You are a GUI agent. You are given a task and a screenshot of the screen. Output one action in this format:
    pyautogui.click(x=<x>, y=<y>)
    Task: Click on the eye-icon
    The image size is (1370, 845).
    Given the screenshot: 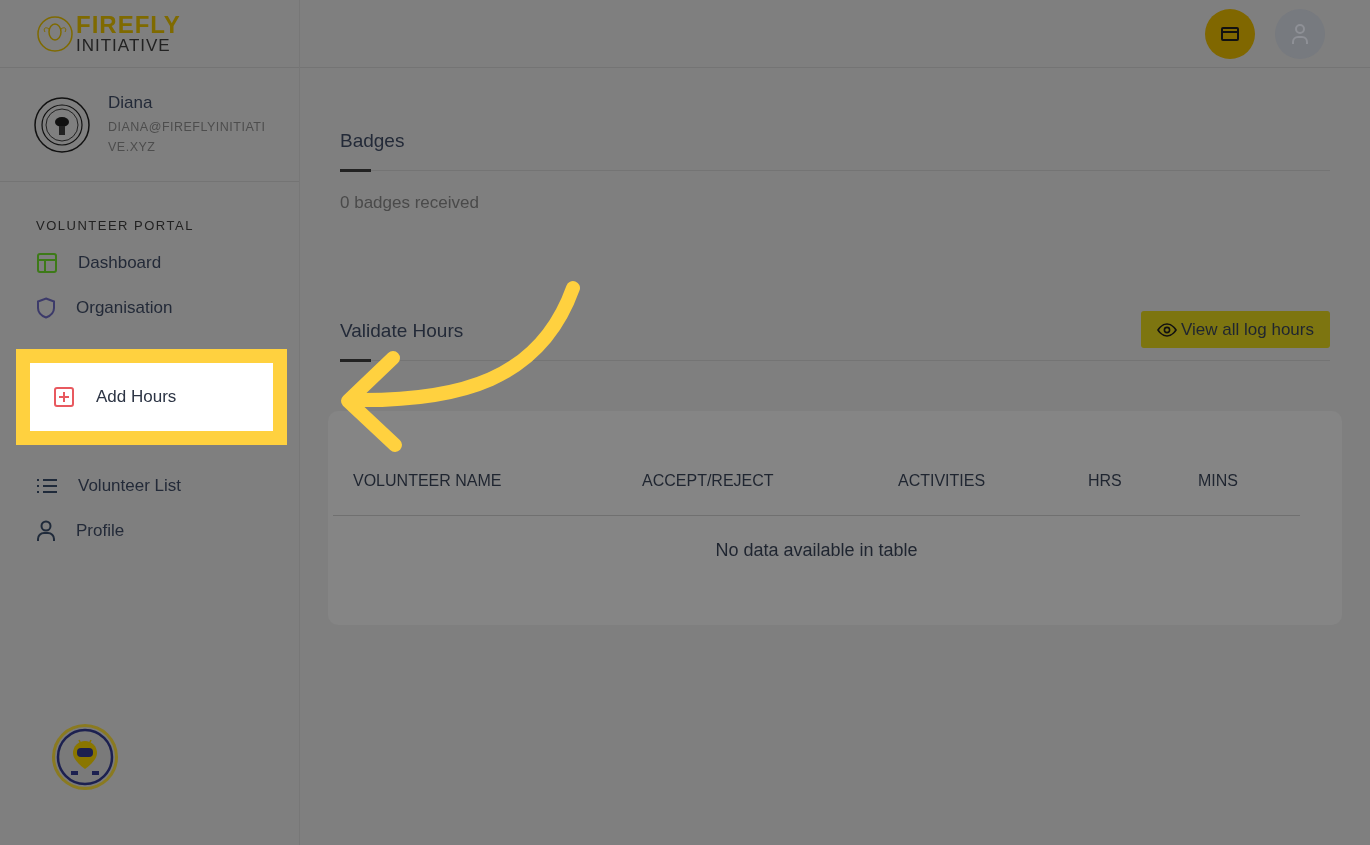 What is the action you would take?
    pyautogui.click(x=1167, y=329)
    